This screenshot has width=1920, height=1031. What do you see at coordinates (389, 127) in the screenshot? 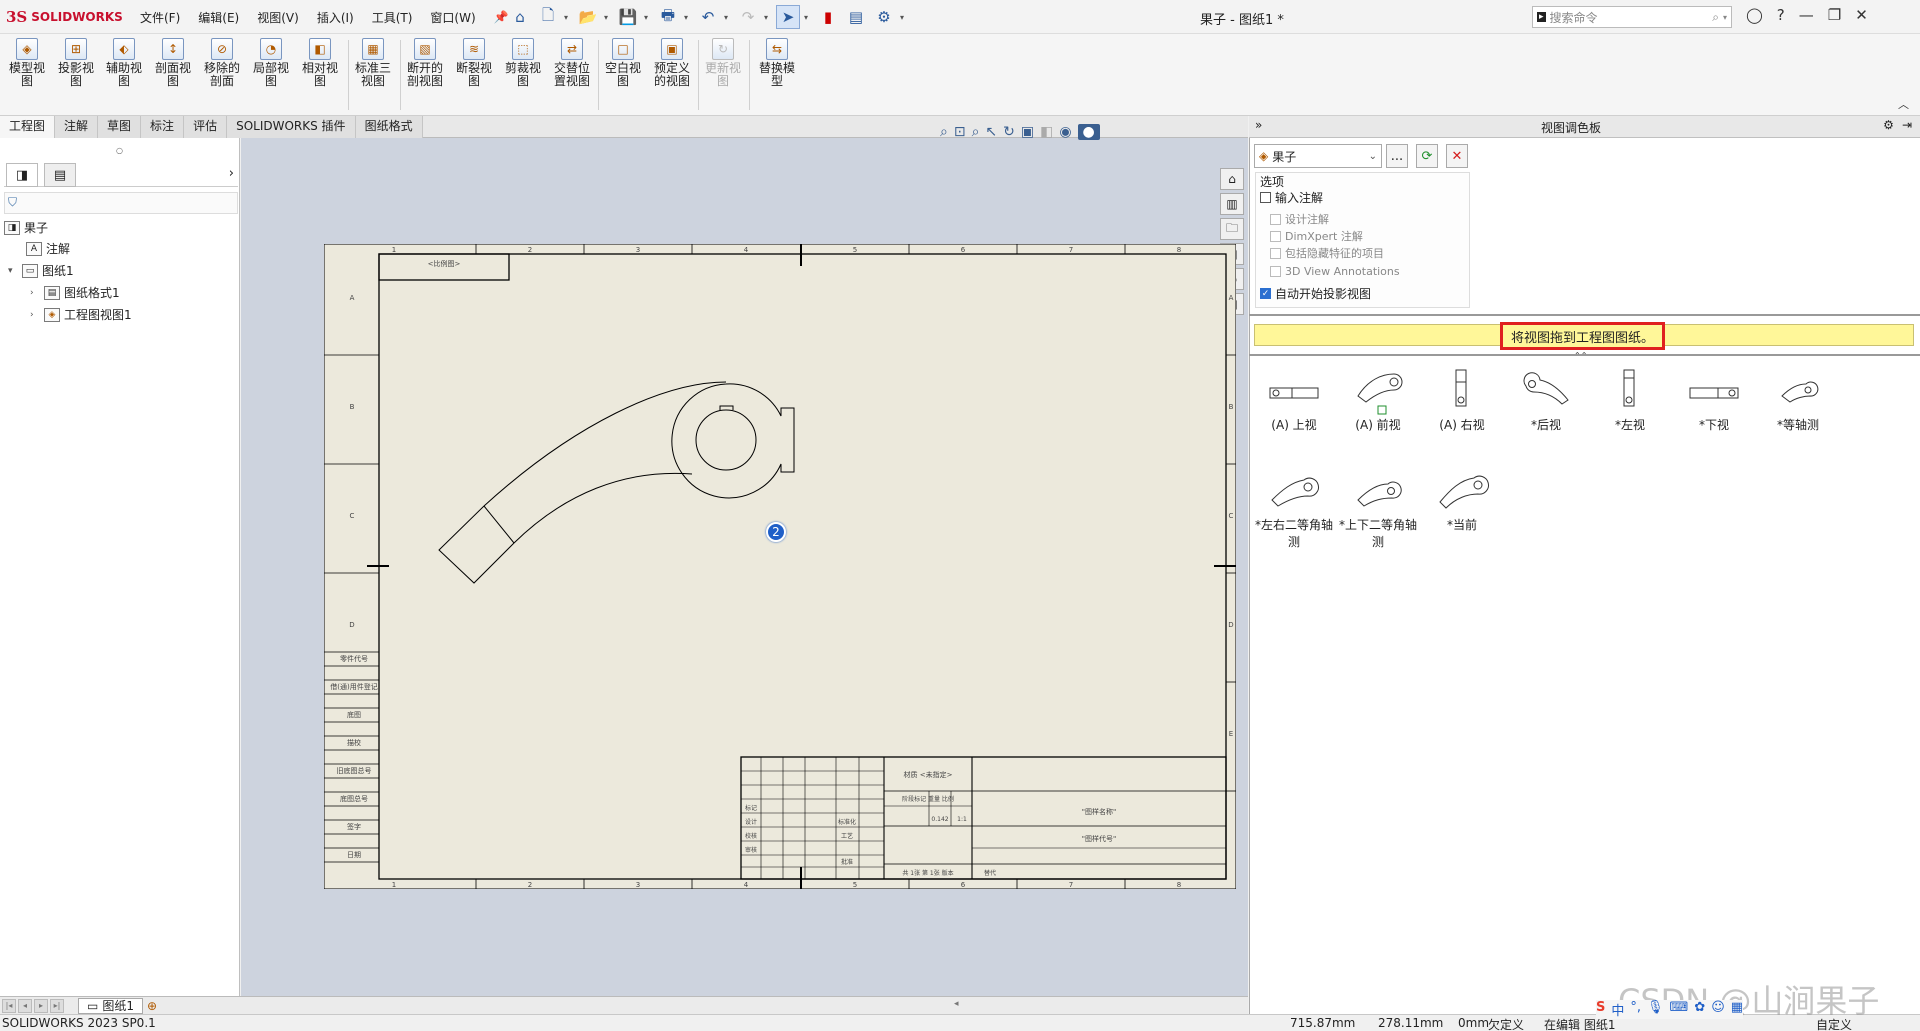
I see `tab-sheet-format: 图纸格式` at bounding box center [389, 127].